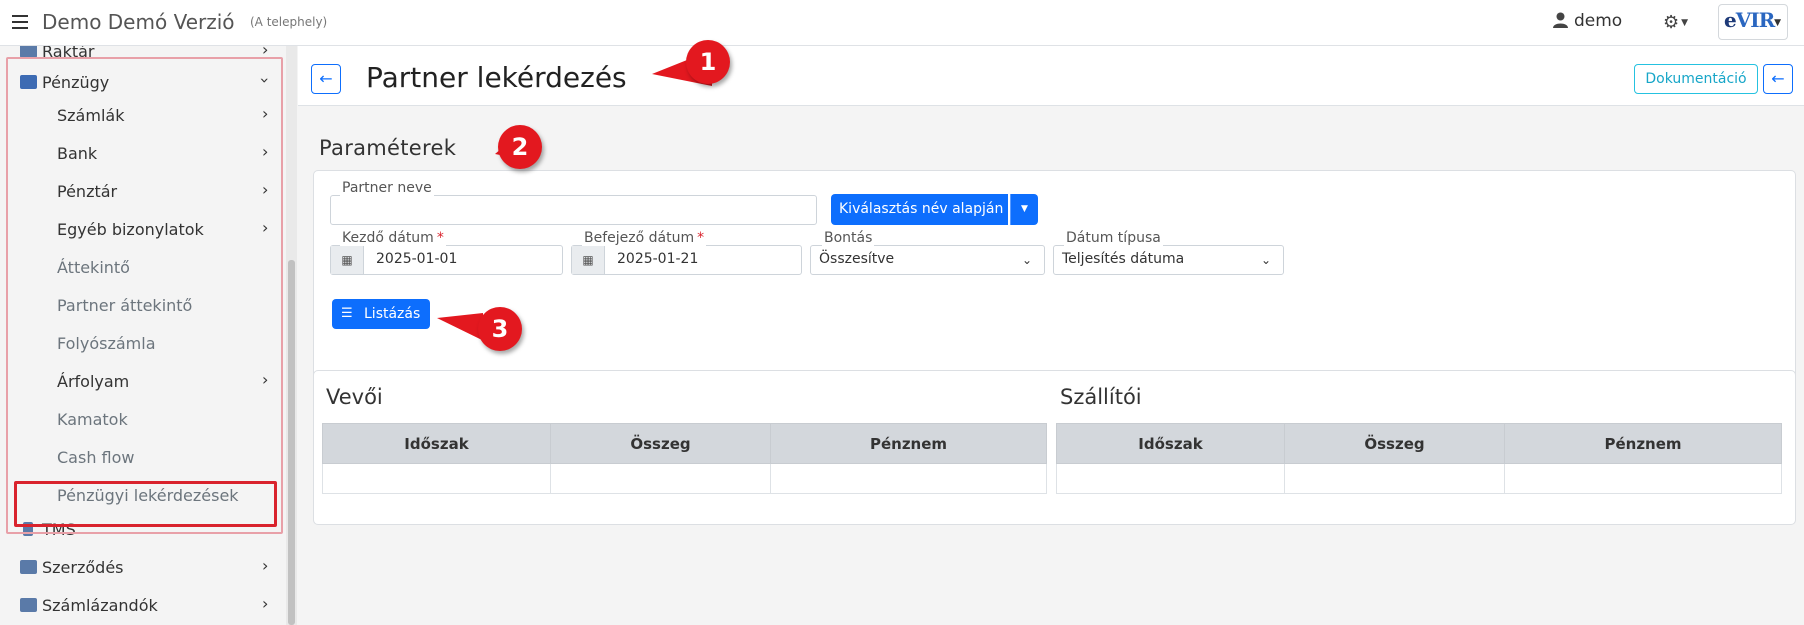  I want to click on callout-1: 1, so click(708, 62).